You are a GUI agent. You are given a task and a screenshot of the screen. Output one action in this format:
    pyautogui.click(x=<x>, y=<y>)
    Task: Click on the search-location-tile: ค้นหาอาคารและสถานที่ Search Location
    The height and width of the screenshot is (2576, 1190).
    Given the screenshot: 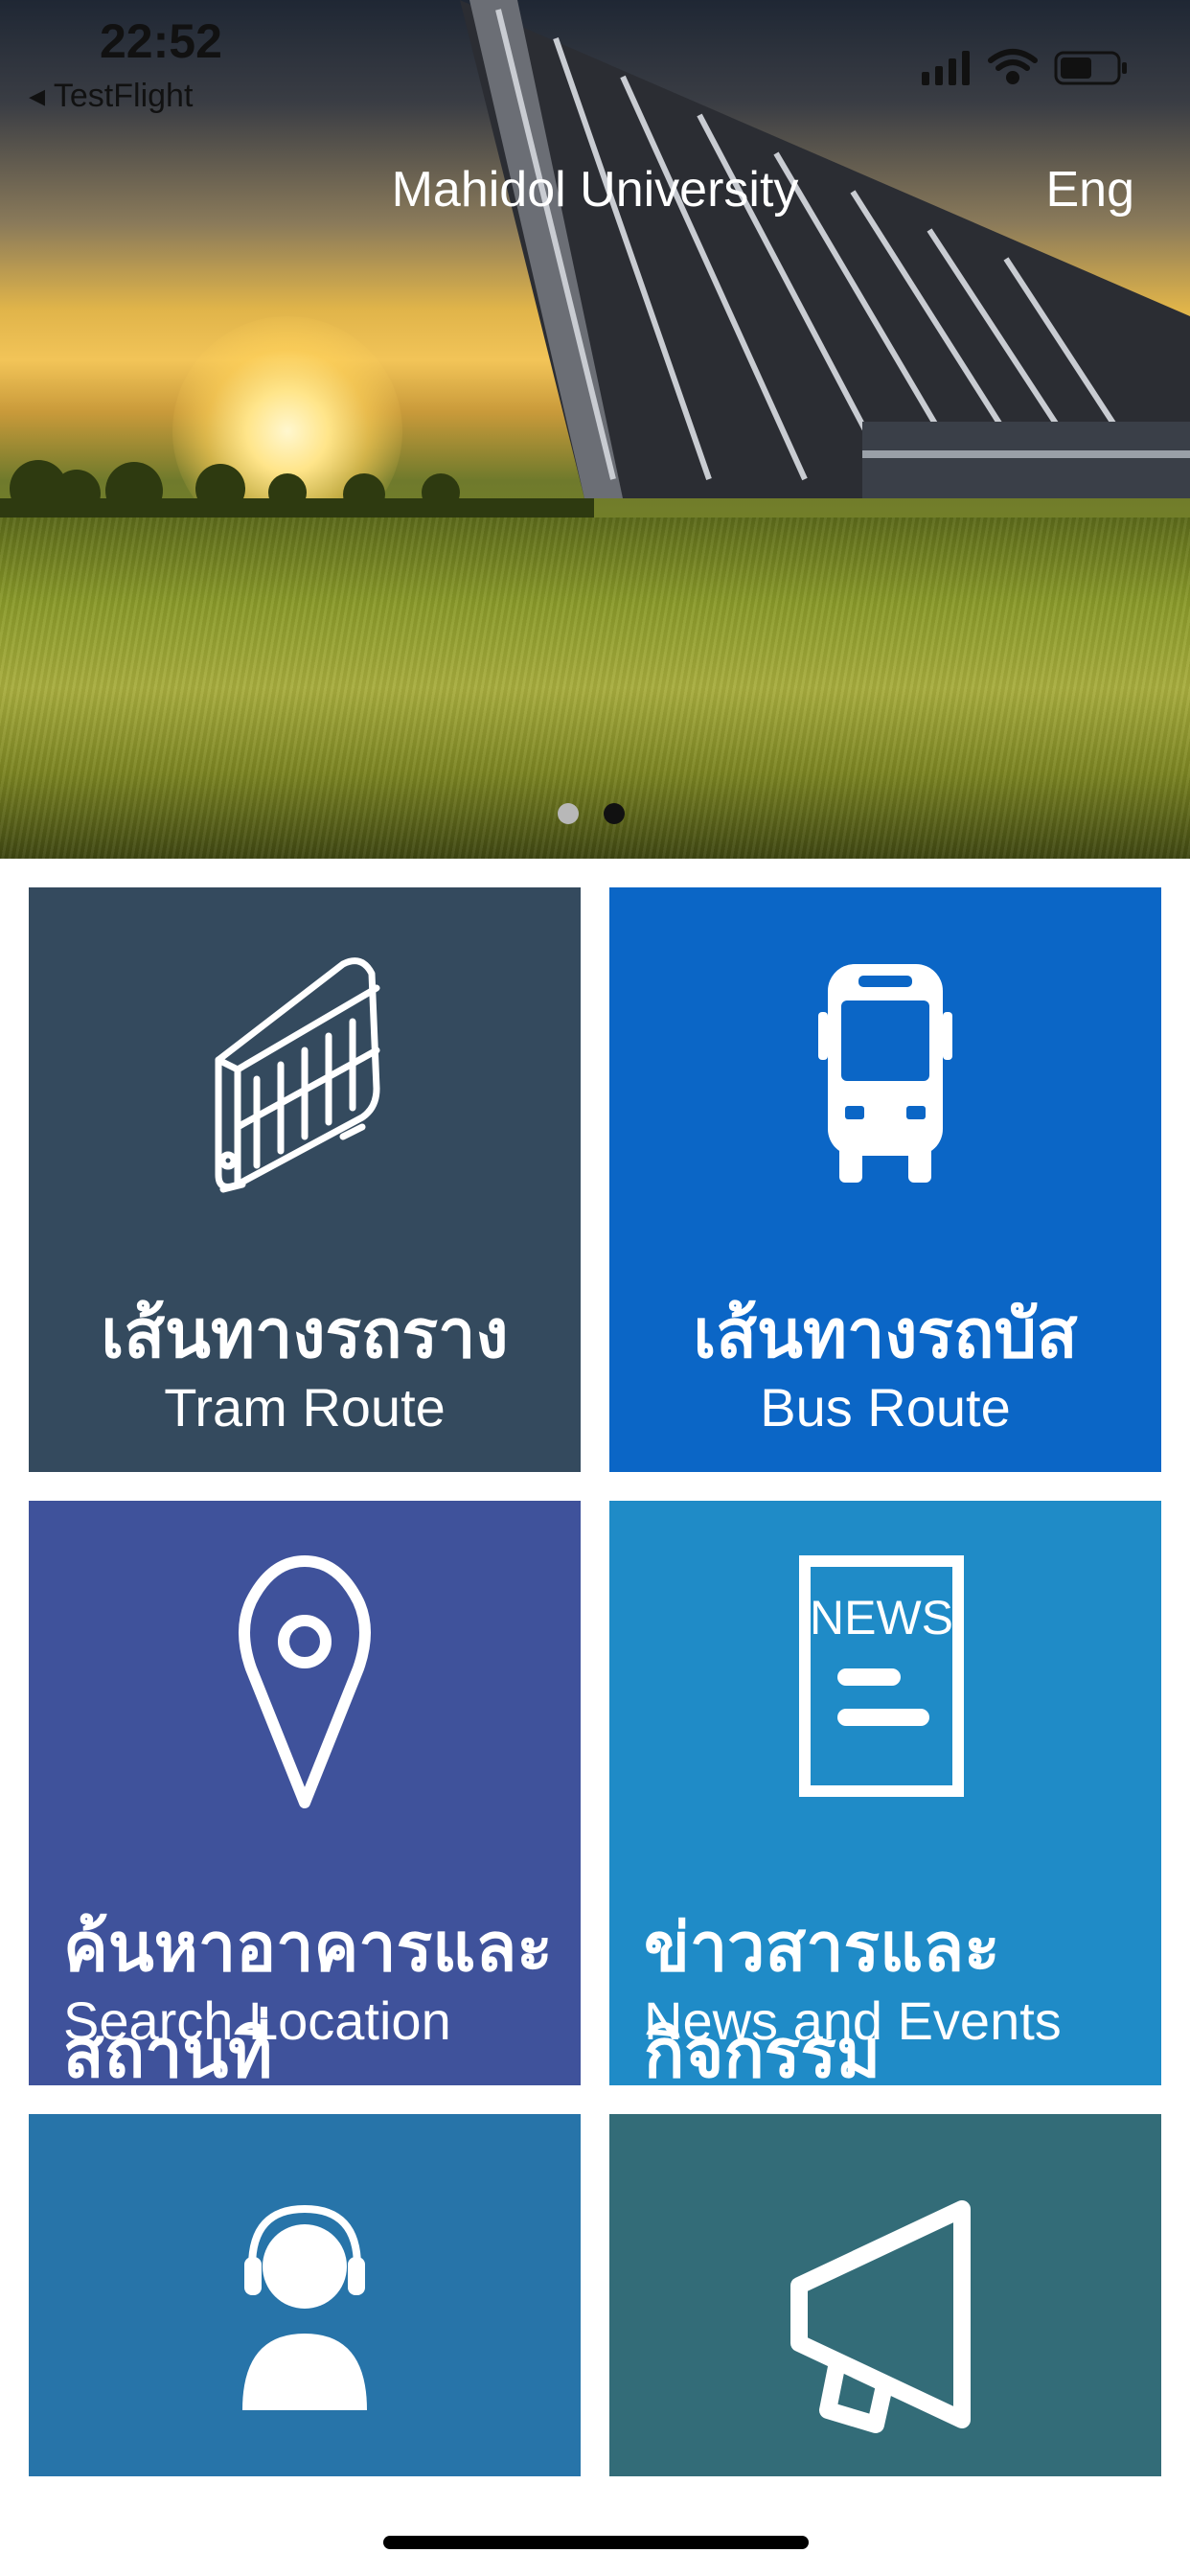 What is the action you would take?
    pyautogui.click(x=305, y=1796)
    